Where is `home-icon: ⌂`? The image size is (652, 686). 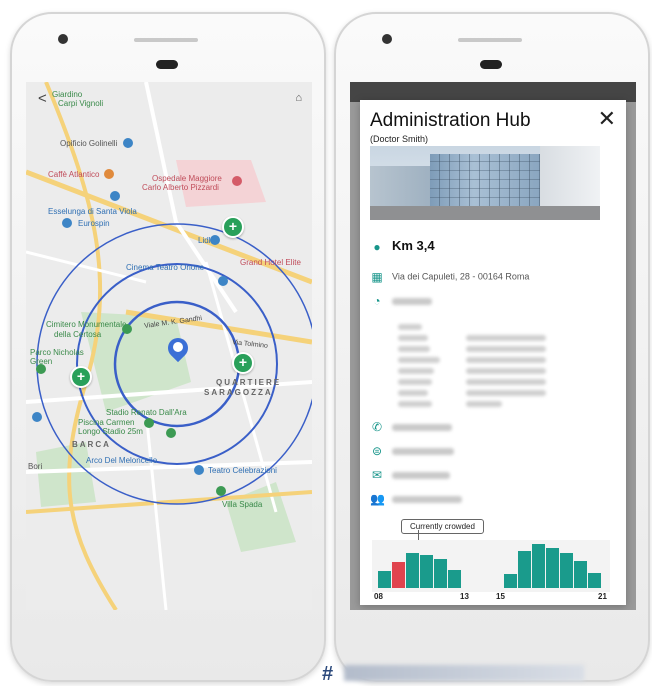
home-icon: ⌂ is located at coordinates (298, 98).